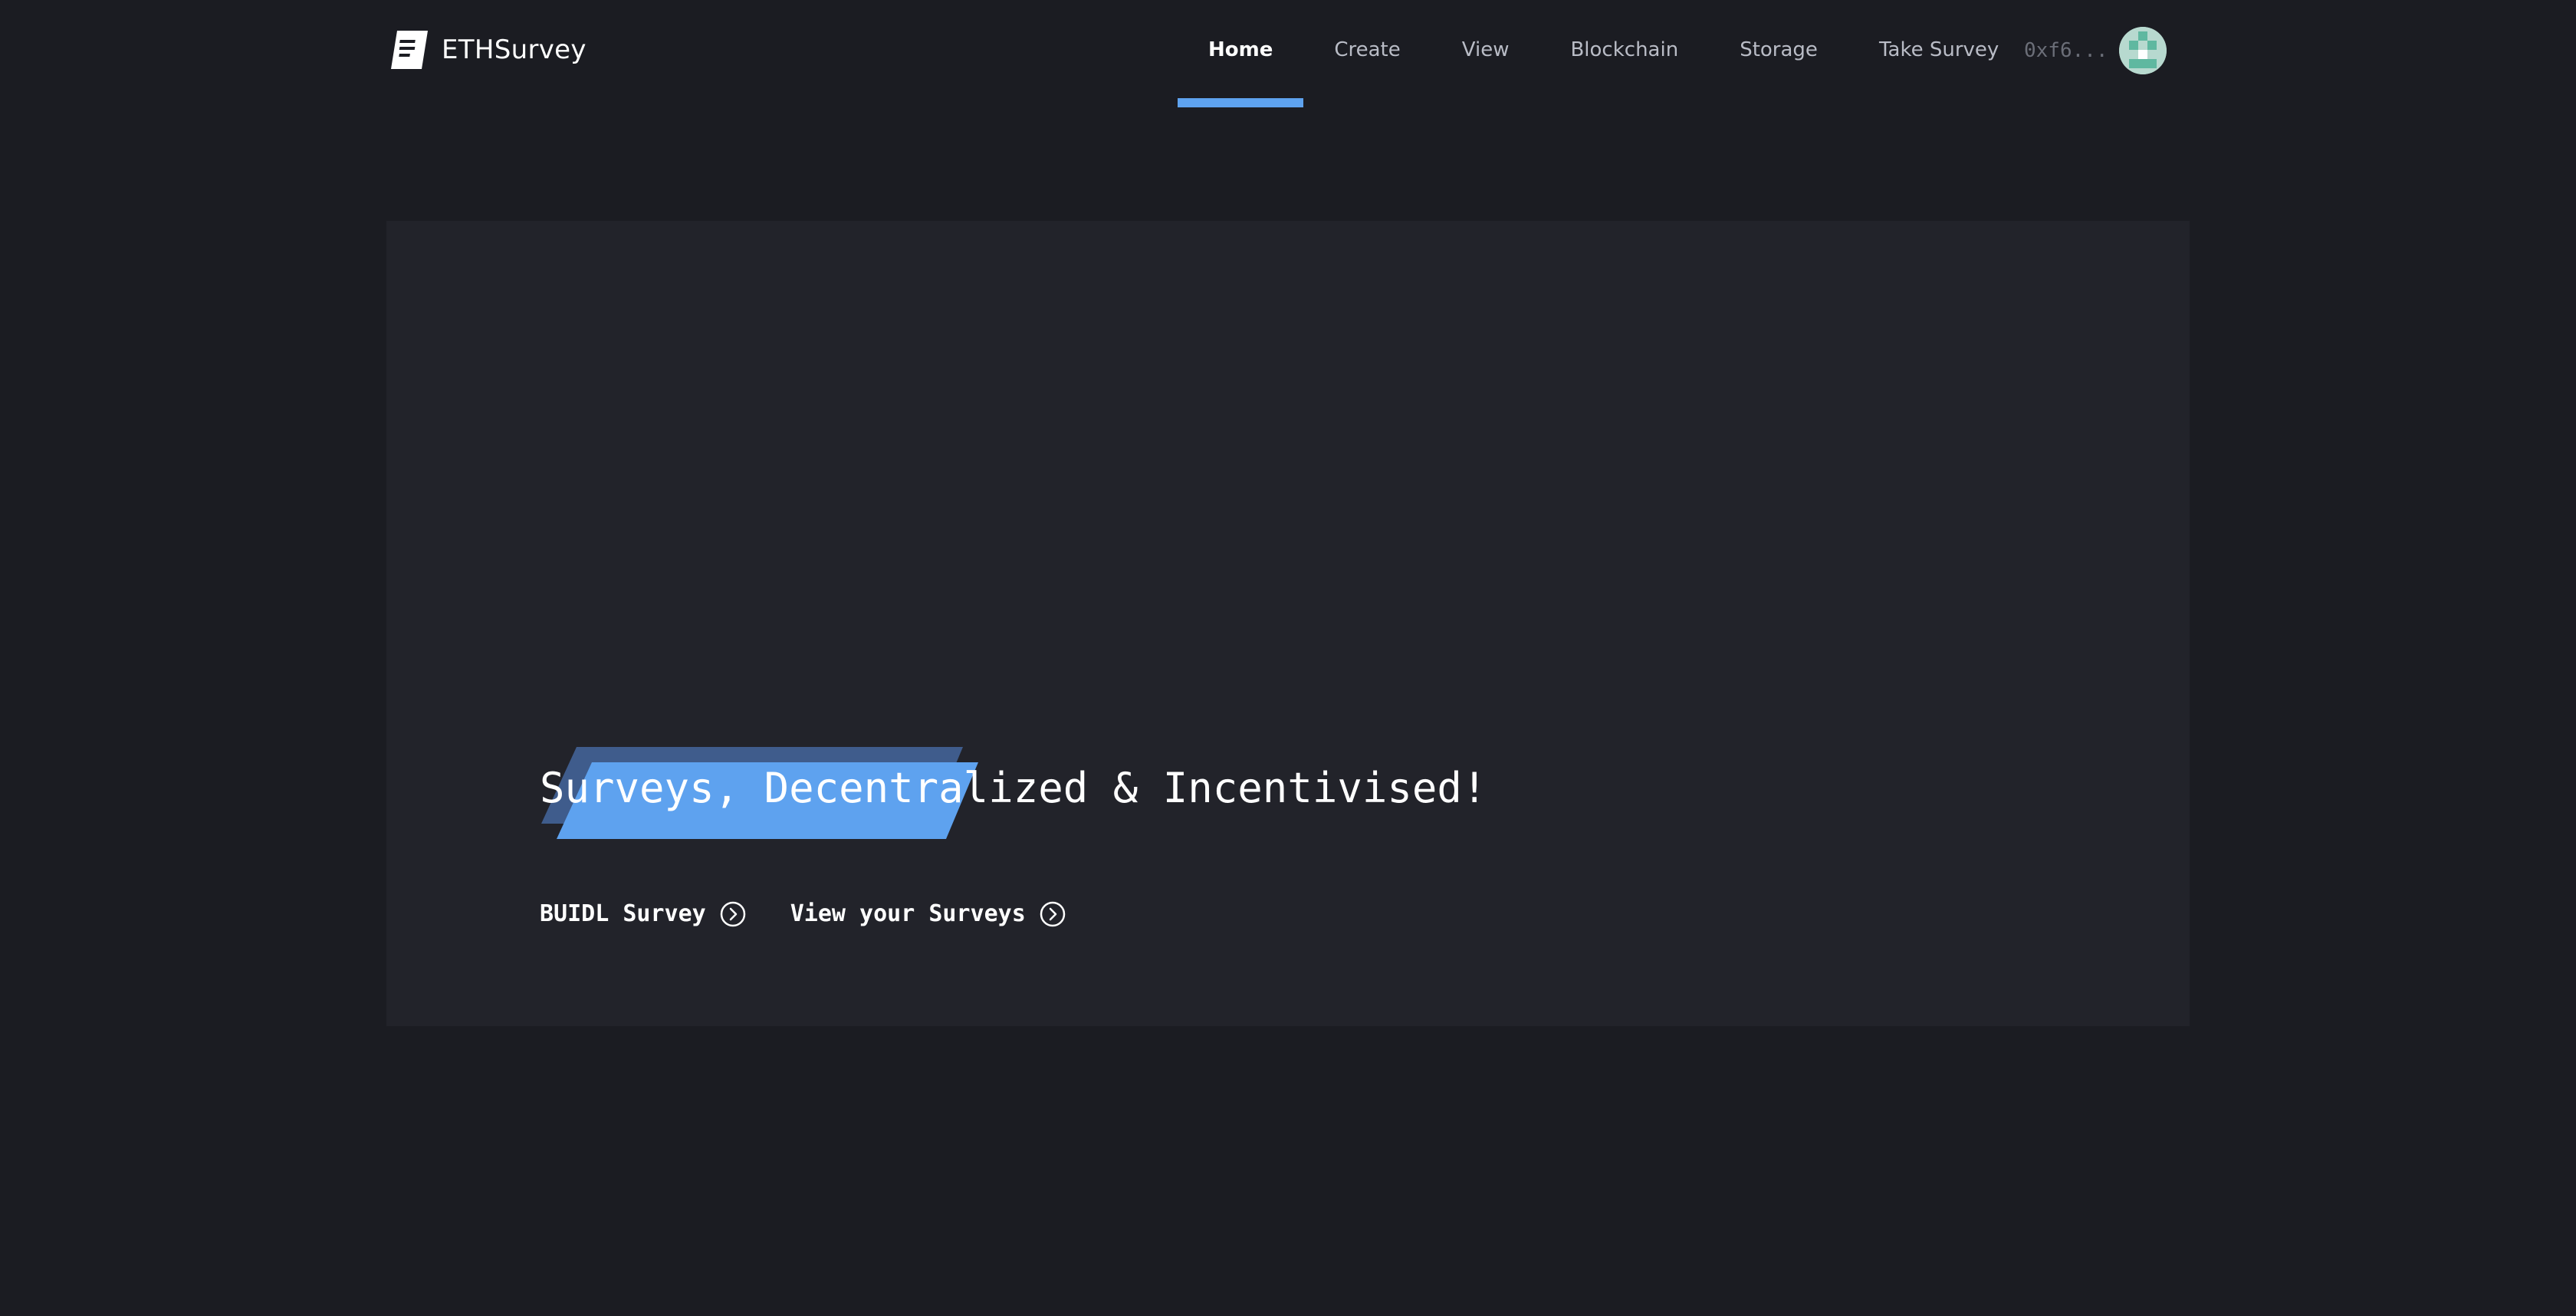  Describe the element at coordinates (908, 913) in the screenshot. I see `view-your-surveys-label: View your Surveys` at that location.